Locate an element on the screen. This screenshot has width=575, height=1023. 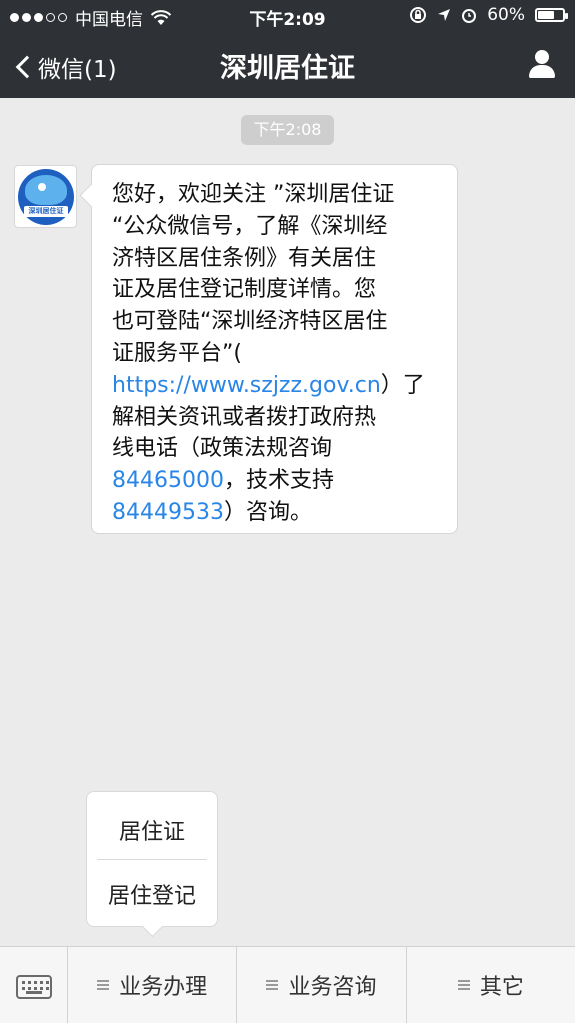
bottom-menu-bar: 业务办理 业务咨询 其它 is located at coordinates (287, 984).